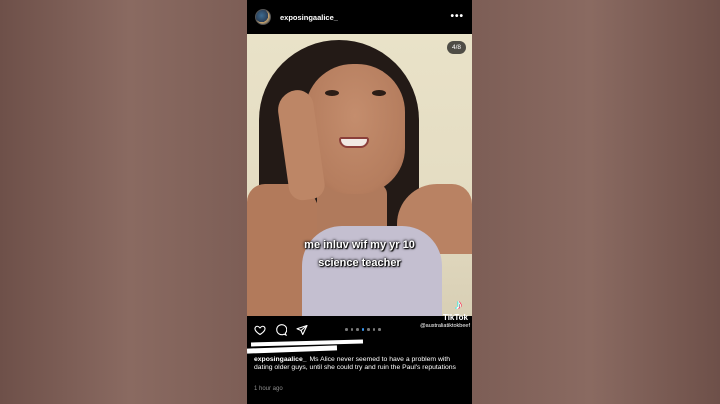 The width and height of the screenshot is (720, 404). I want to click on tiktok-handle: @australiatiktokbeef, so click(445, 326).